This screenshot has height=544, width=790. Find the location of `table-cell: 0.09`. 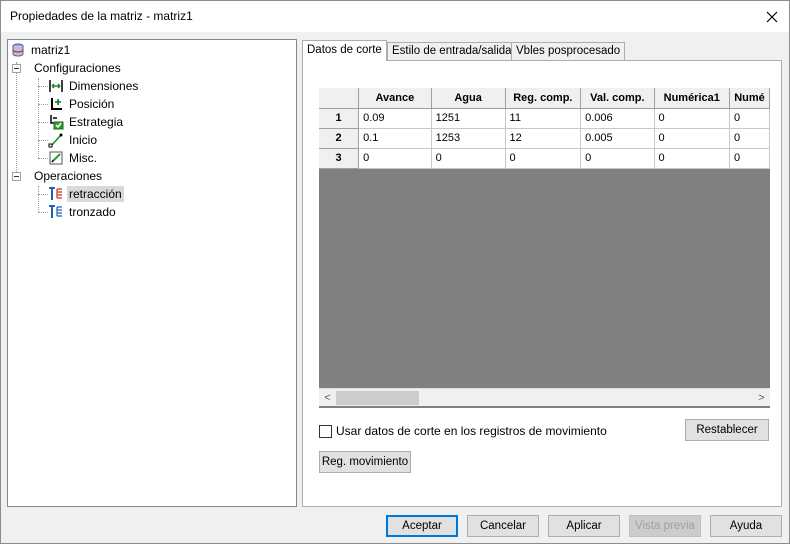

table-cell: 0.09 is located at coordinates (395, 118).